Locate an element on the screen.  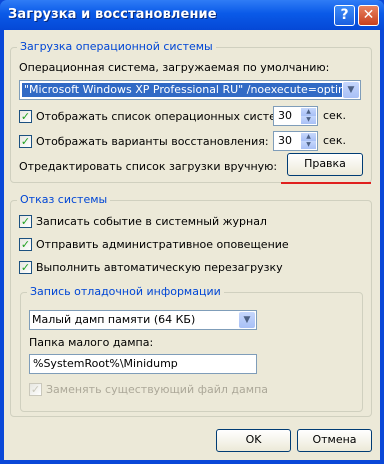
ok-button: OK is located at coordinates (253, 440).